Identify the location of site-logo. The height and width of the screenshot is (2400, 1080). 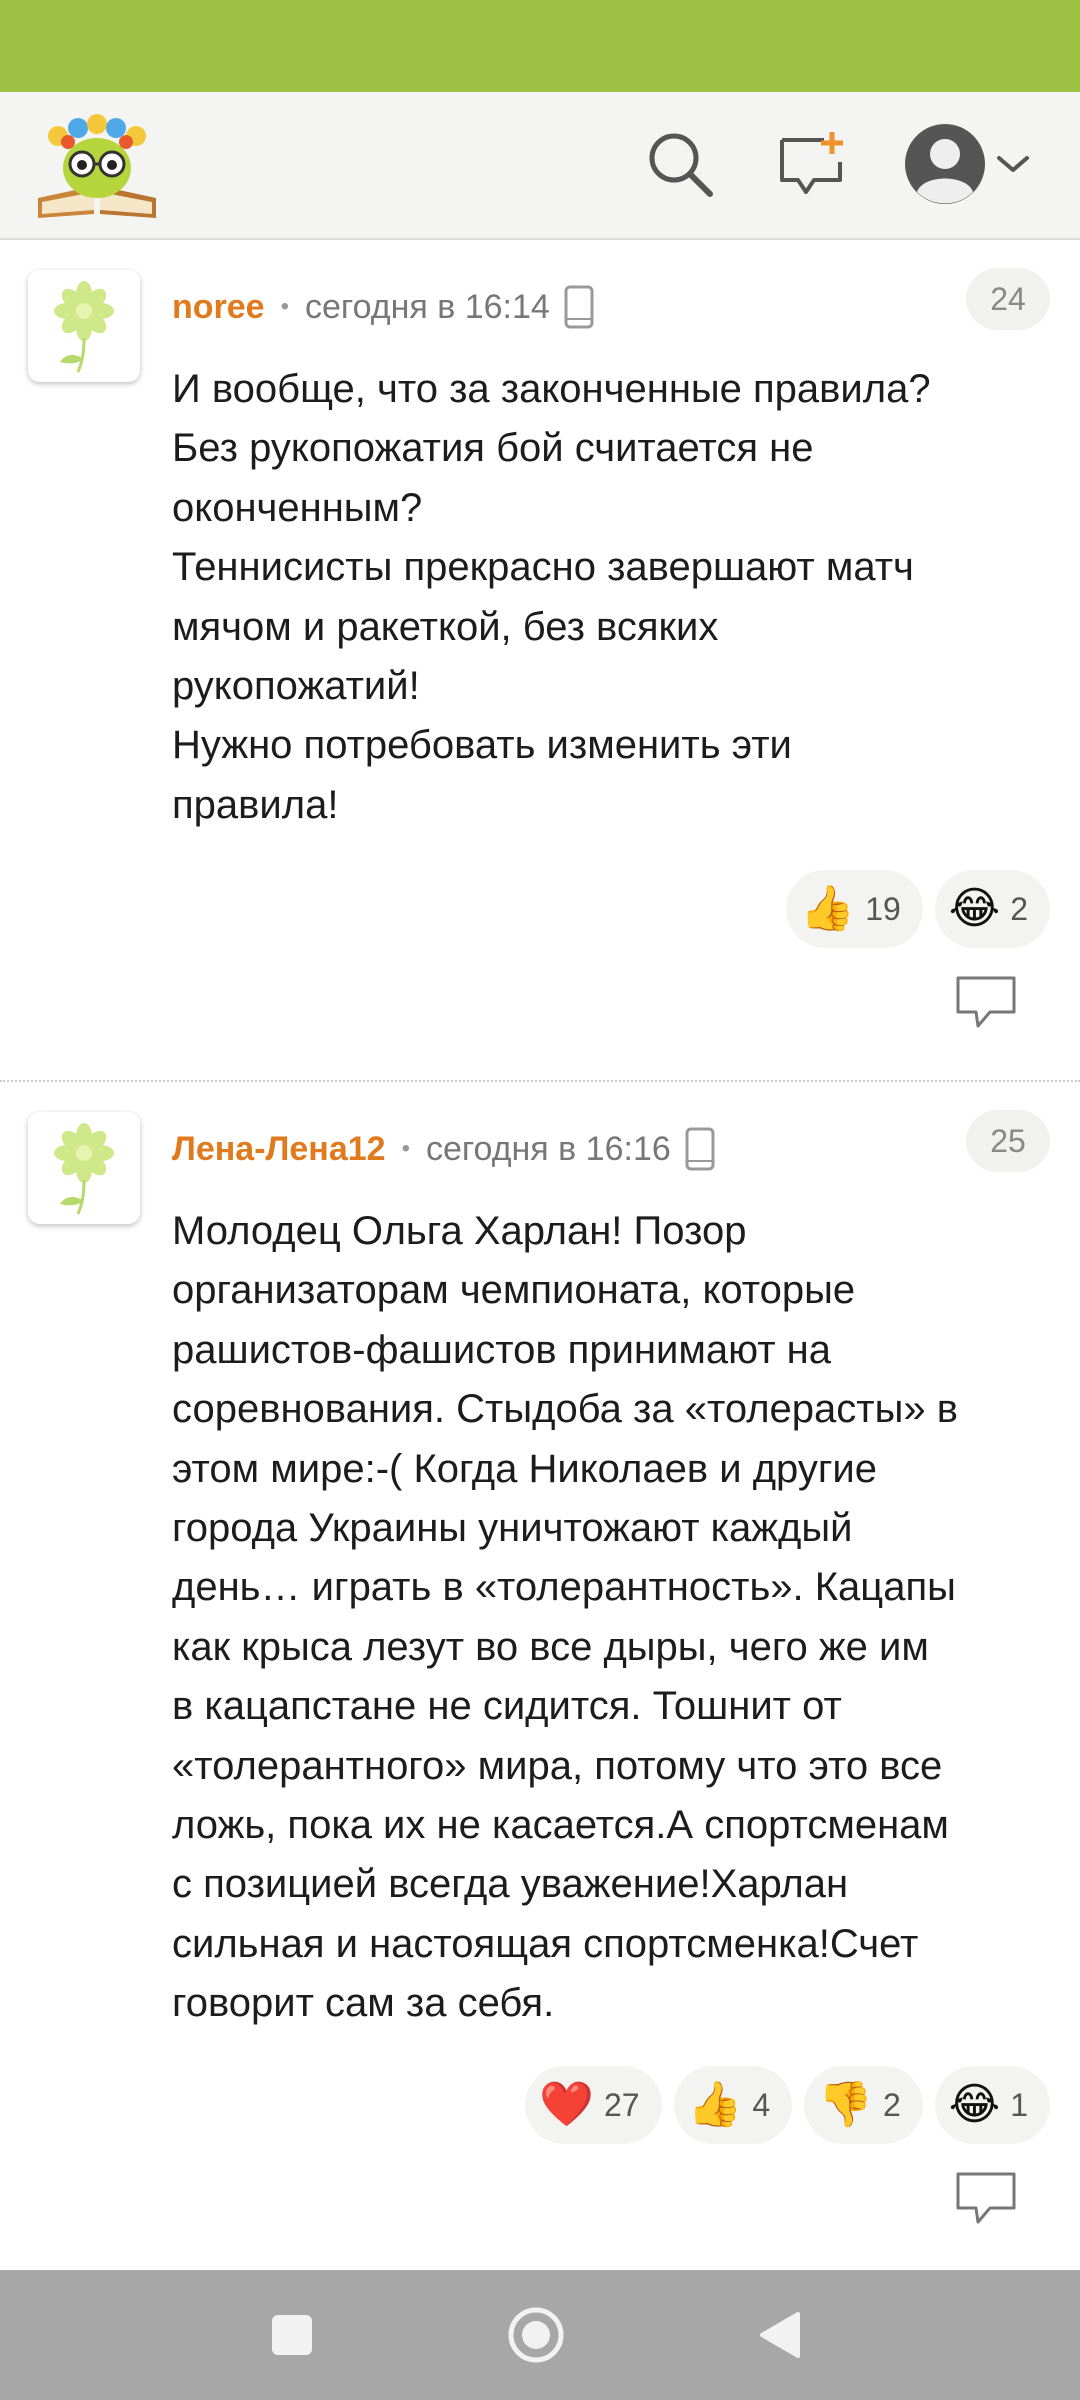
(97, 165).